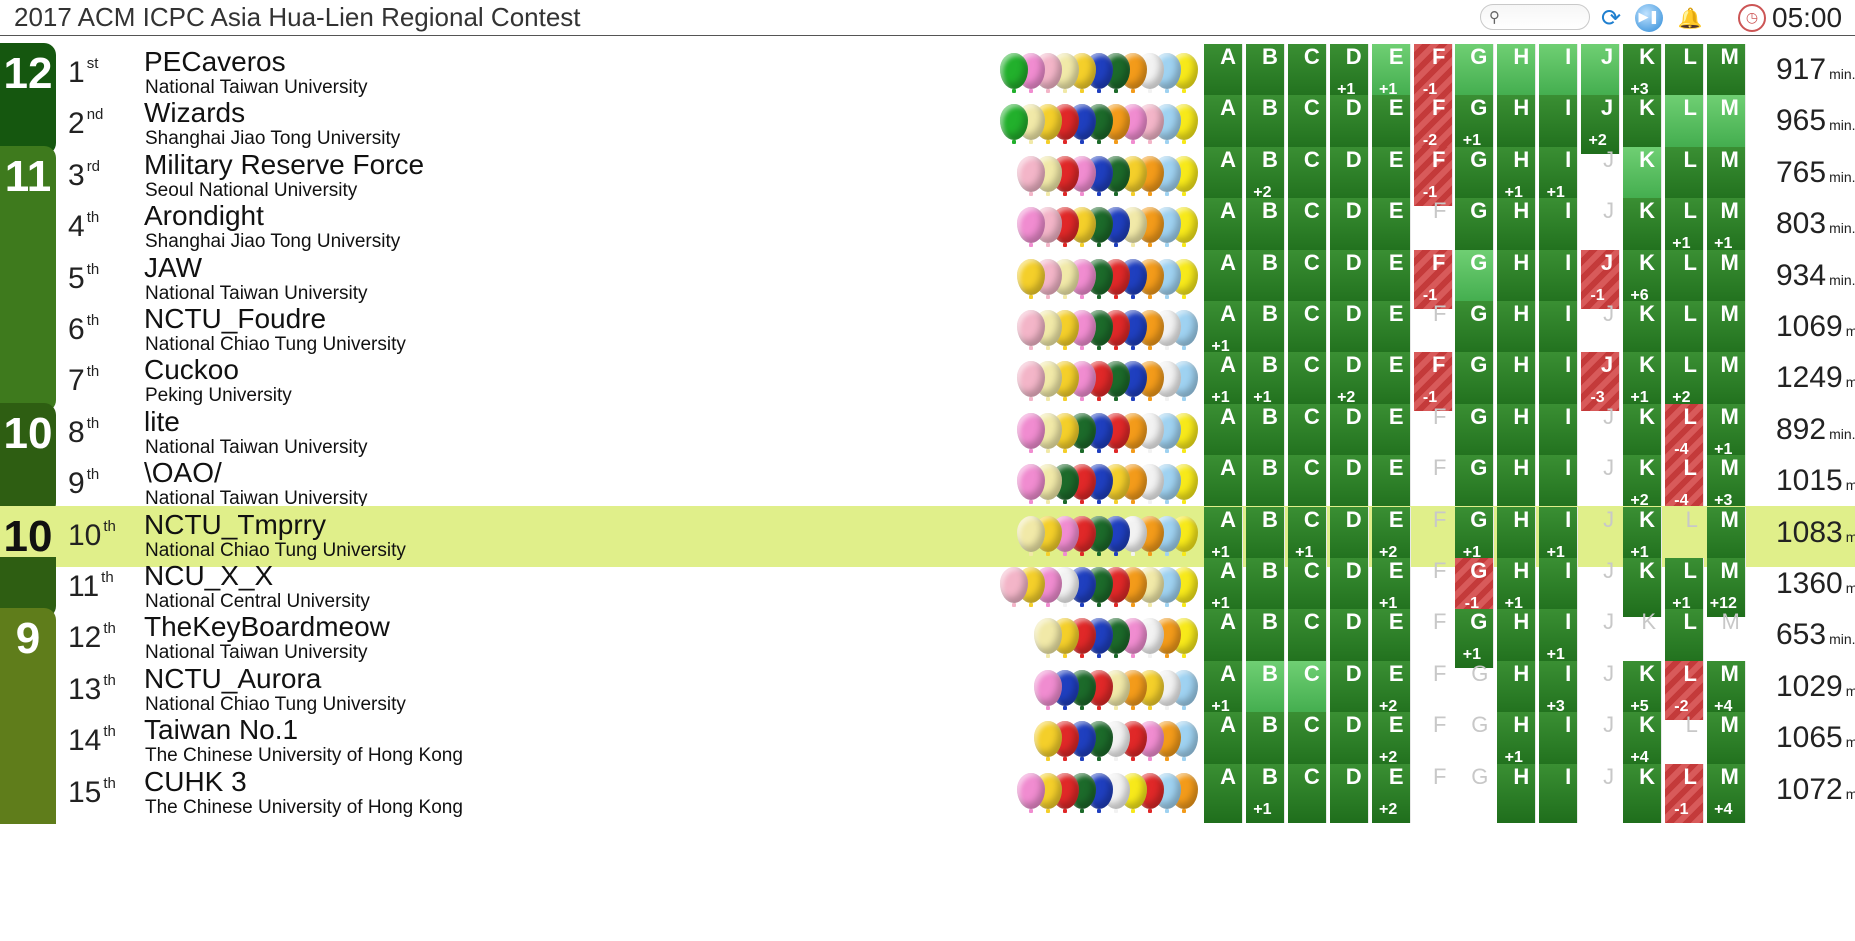 Image resolution: width=1855 pixels, height=941 pixels. Describe the element at coordinates (267, 627) in the screenshot. I see `team-name: TheKeyBoardmeow` at that location.